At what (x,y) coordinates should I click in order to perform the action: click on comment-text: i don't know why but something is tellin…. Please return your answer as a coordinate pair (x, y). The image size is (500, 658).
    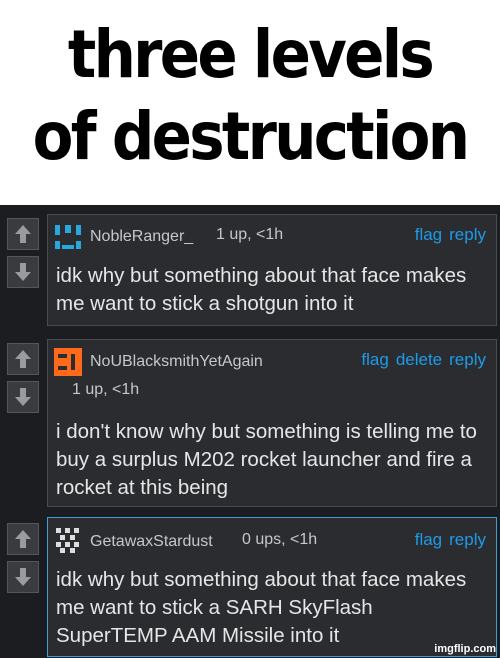
    Looking at the image, I should click on (266, 459).